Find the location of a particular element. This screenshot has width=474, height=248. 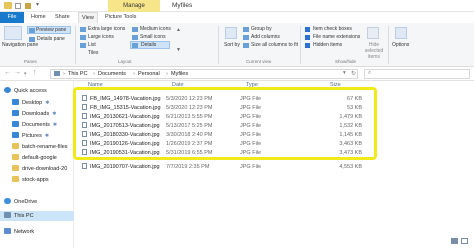

quick-access-toolbar-icon is located at coordinates (18, 6).